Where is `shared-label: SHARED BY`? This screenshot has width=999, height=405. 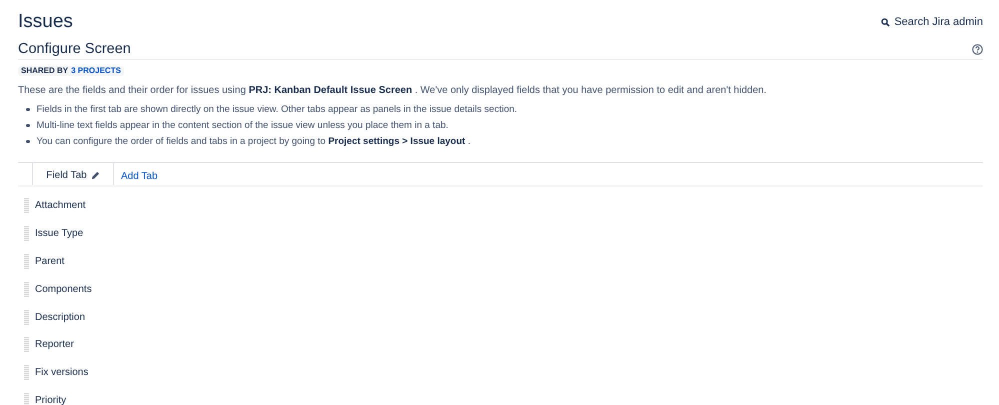 shared-label: SHARED BY is located at coordinates (44, 71).